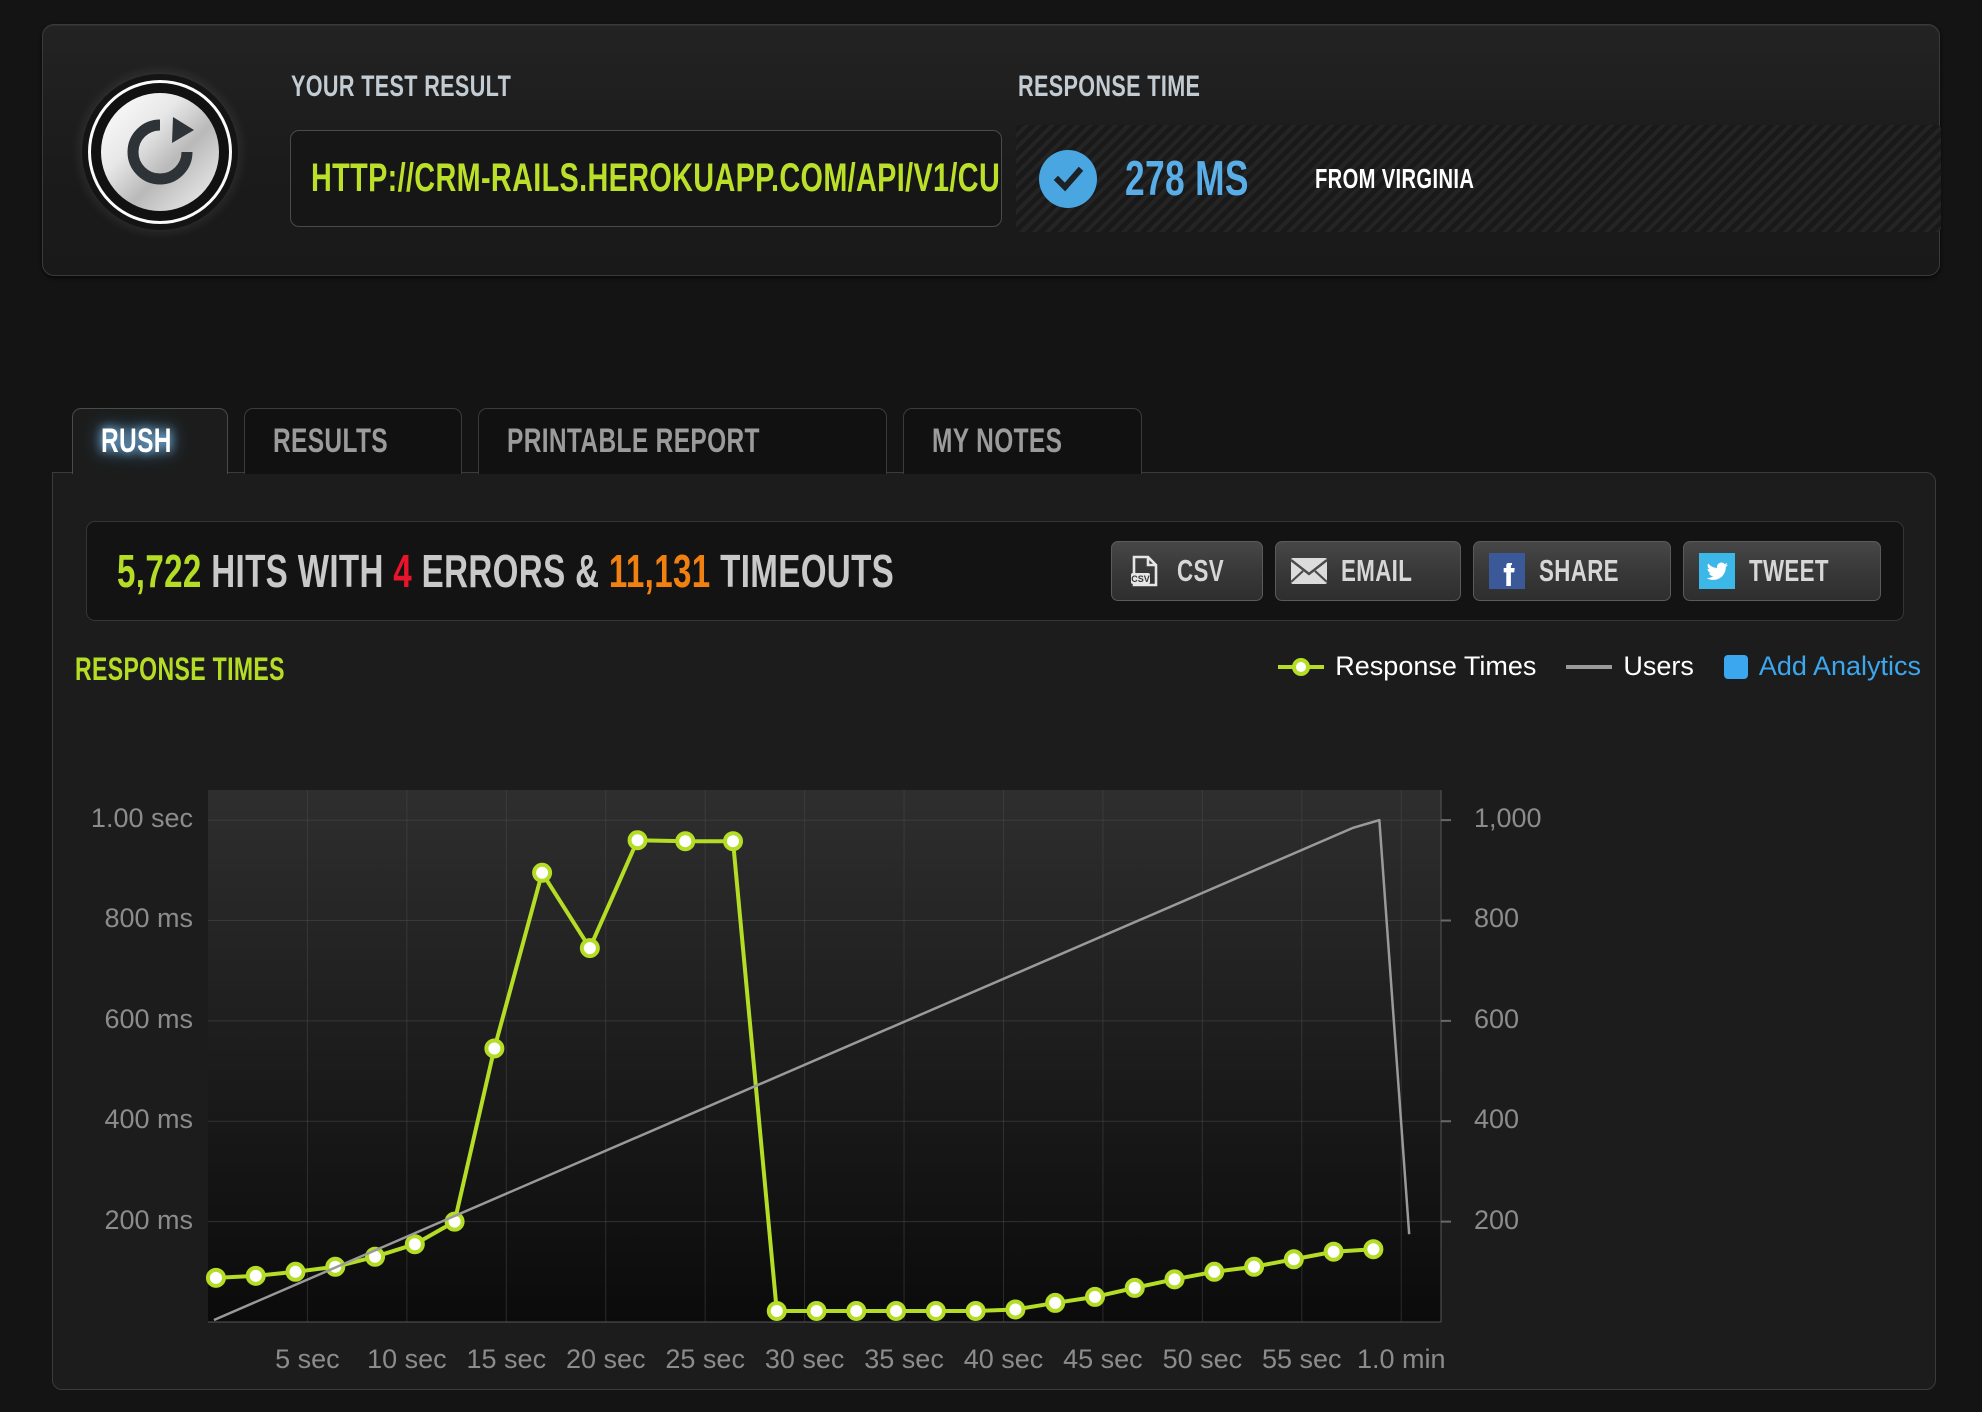 The height and width of the screenshot is (1412, 1982). I want to click on y-axis-left-tick: 600 ms, so click(148, 1018).